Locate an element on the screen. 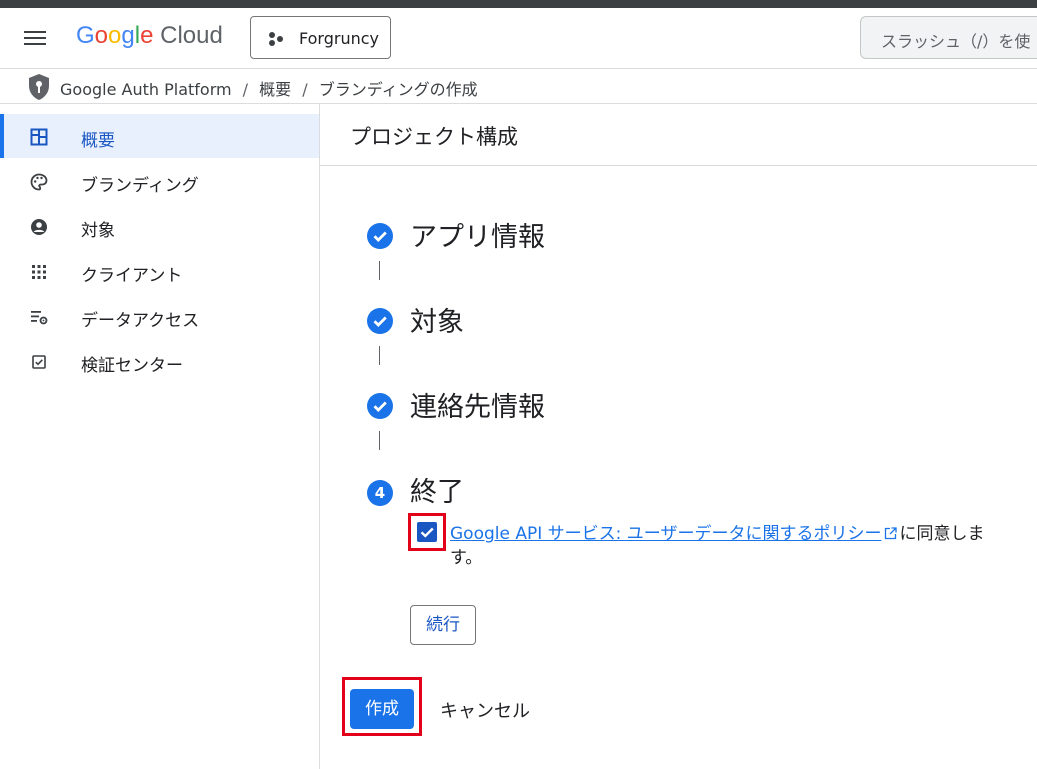 The width and height of the screenshot is (1037, 769). apps-grid-icon is located at coordinates (39, 272).